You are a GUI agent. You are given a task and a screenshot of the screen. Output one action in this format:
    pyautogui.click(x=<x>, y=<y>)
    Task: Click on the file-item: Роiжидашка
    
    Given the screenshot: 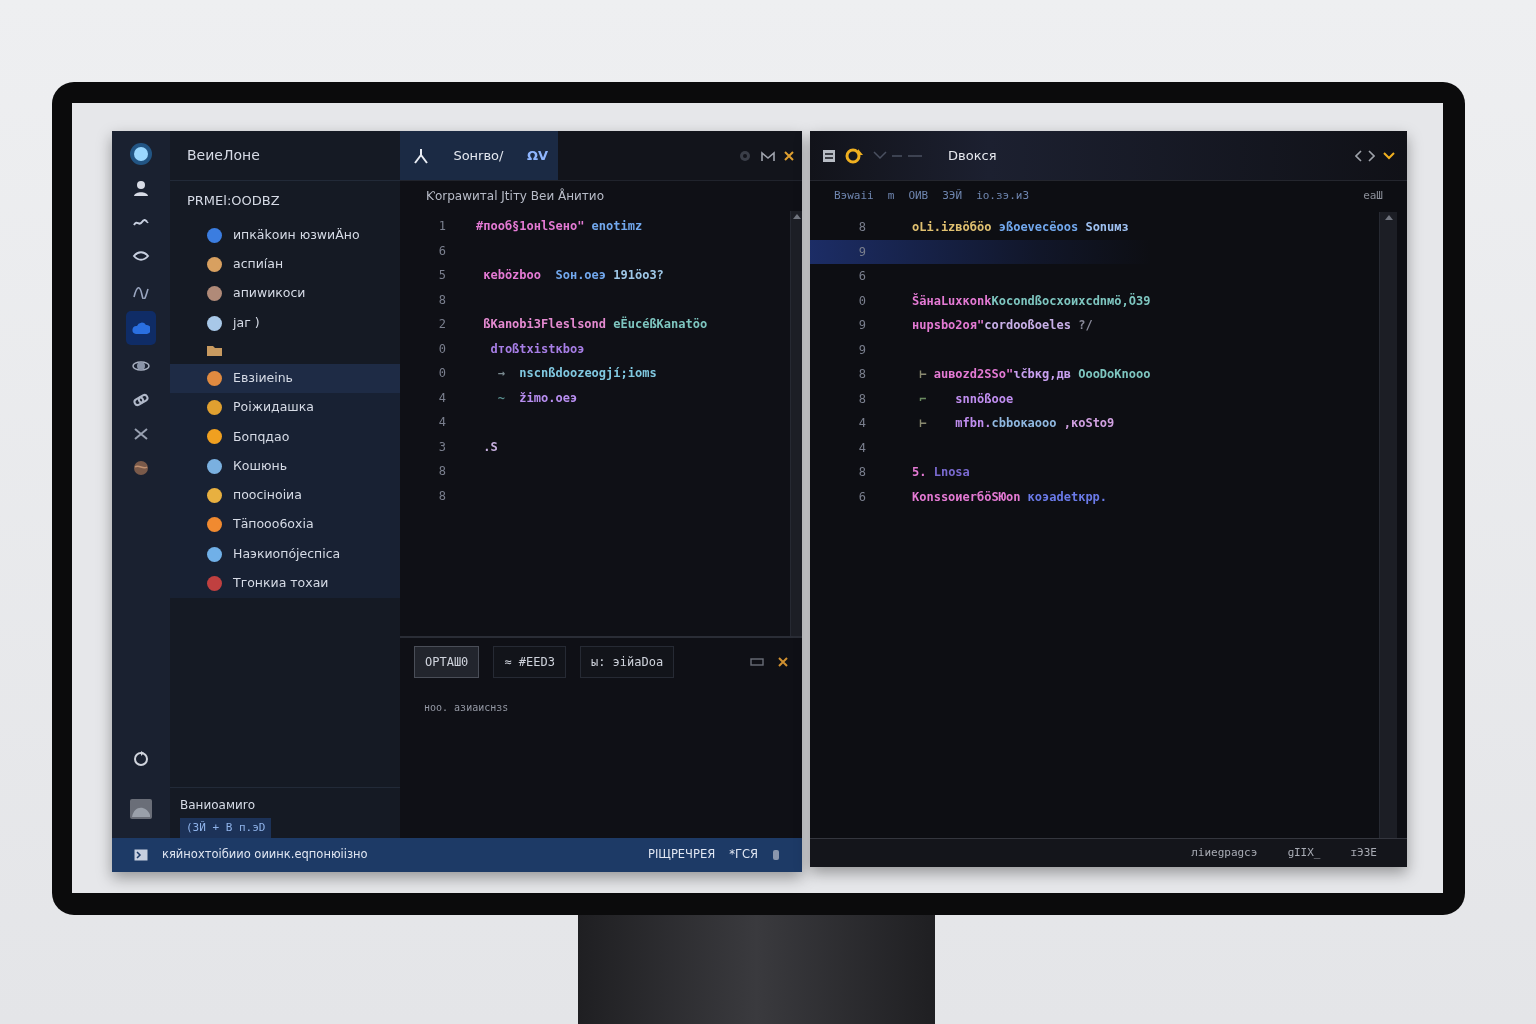 What is the action you would take?
    pyautogui.click(x=285, y=408)
    